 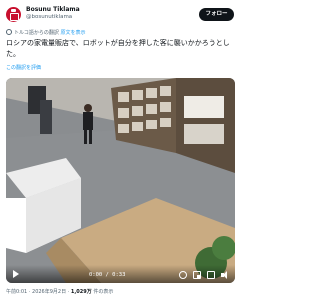 I want to click on brand-logo-icon, so click(x=14, y=15).